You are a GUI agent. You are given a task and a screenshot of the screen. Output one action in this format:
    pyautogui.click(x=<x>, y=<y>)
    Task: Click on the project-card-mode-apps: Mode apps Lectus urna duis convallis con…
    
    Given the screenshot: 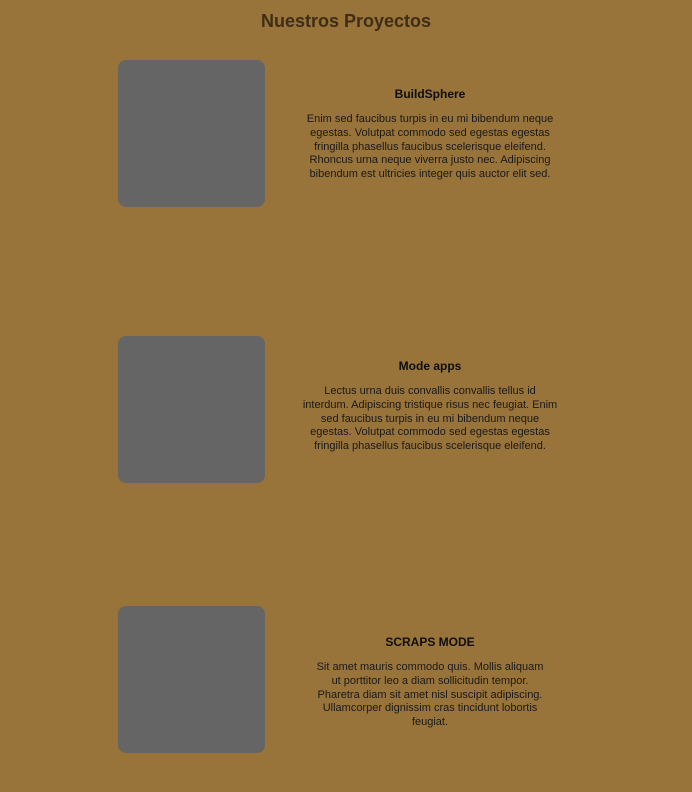 What is the action you would take?
    pyautogui.click(x=348, y=410)
    